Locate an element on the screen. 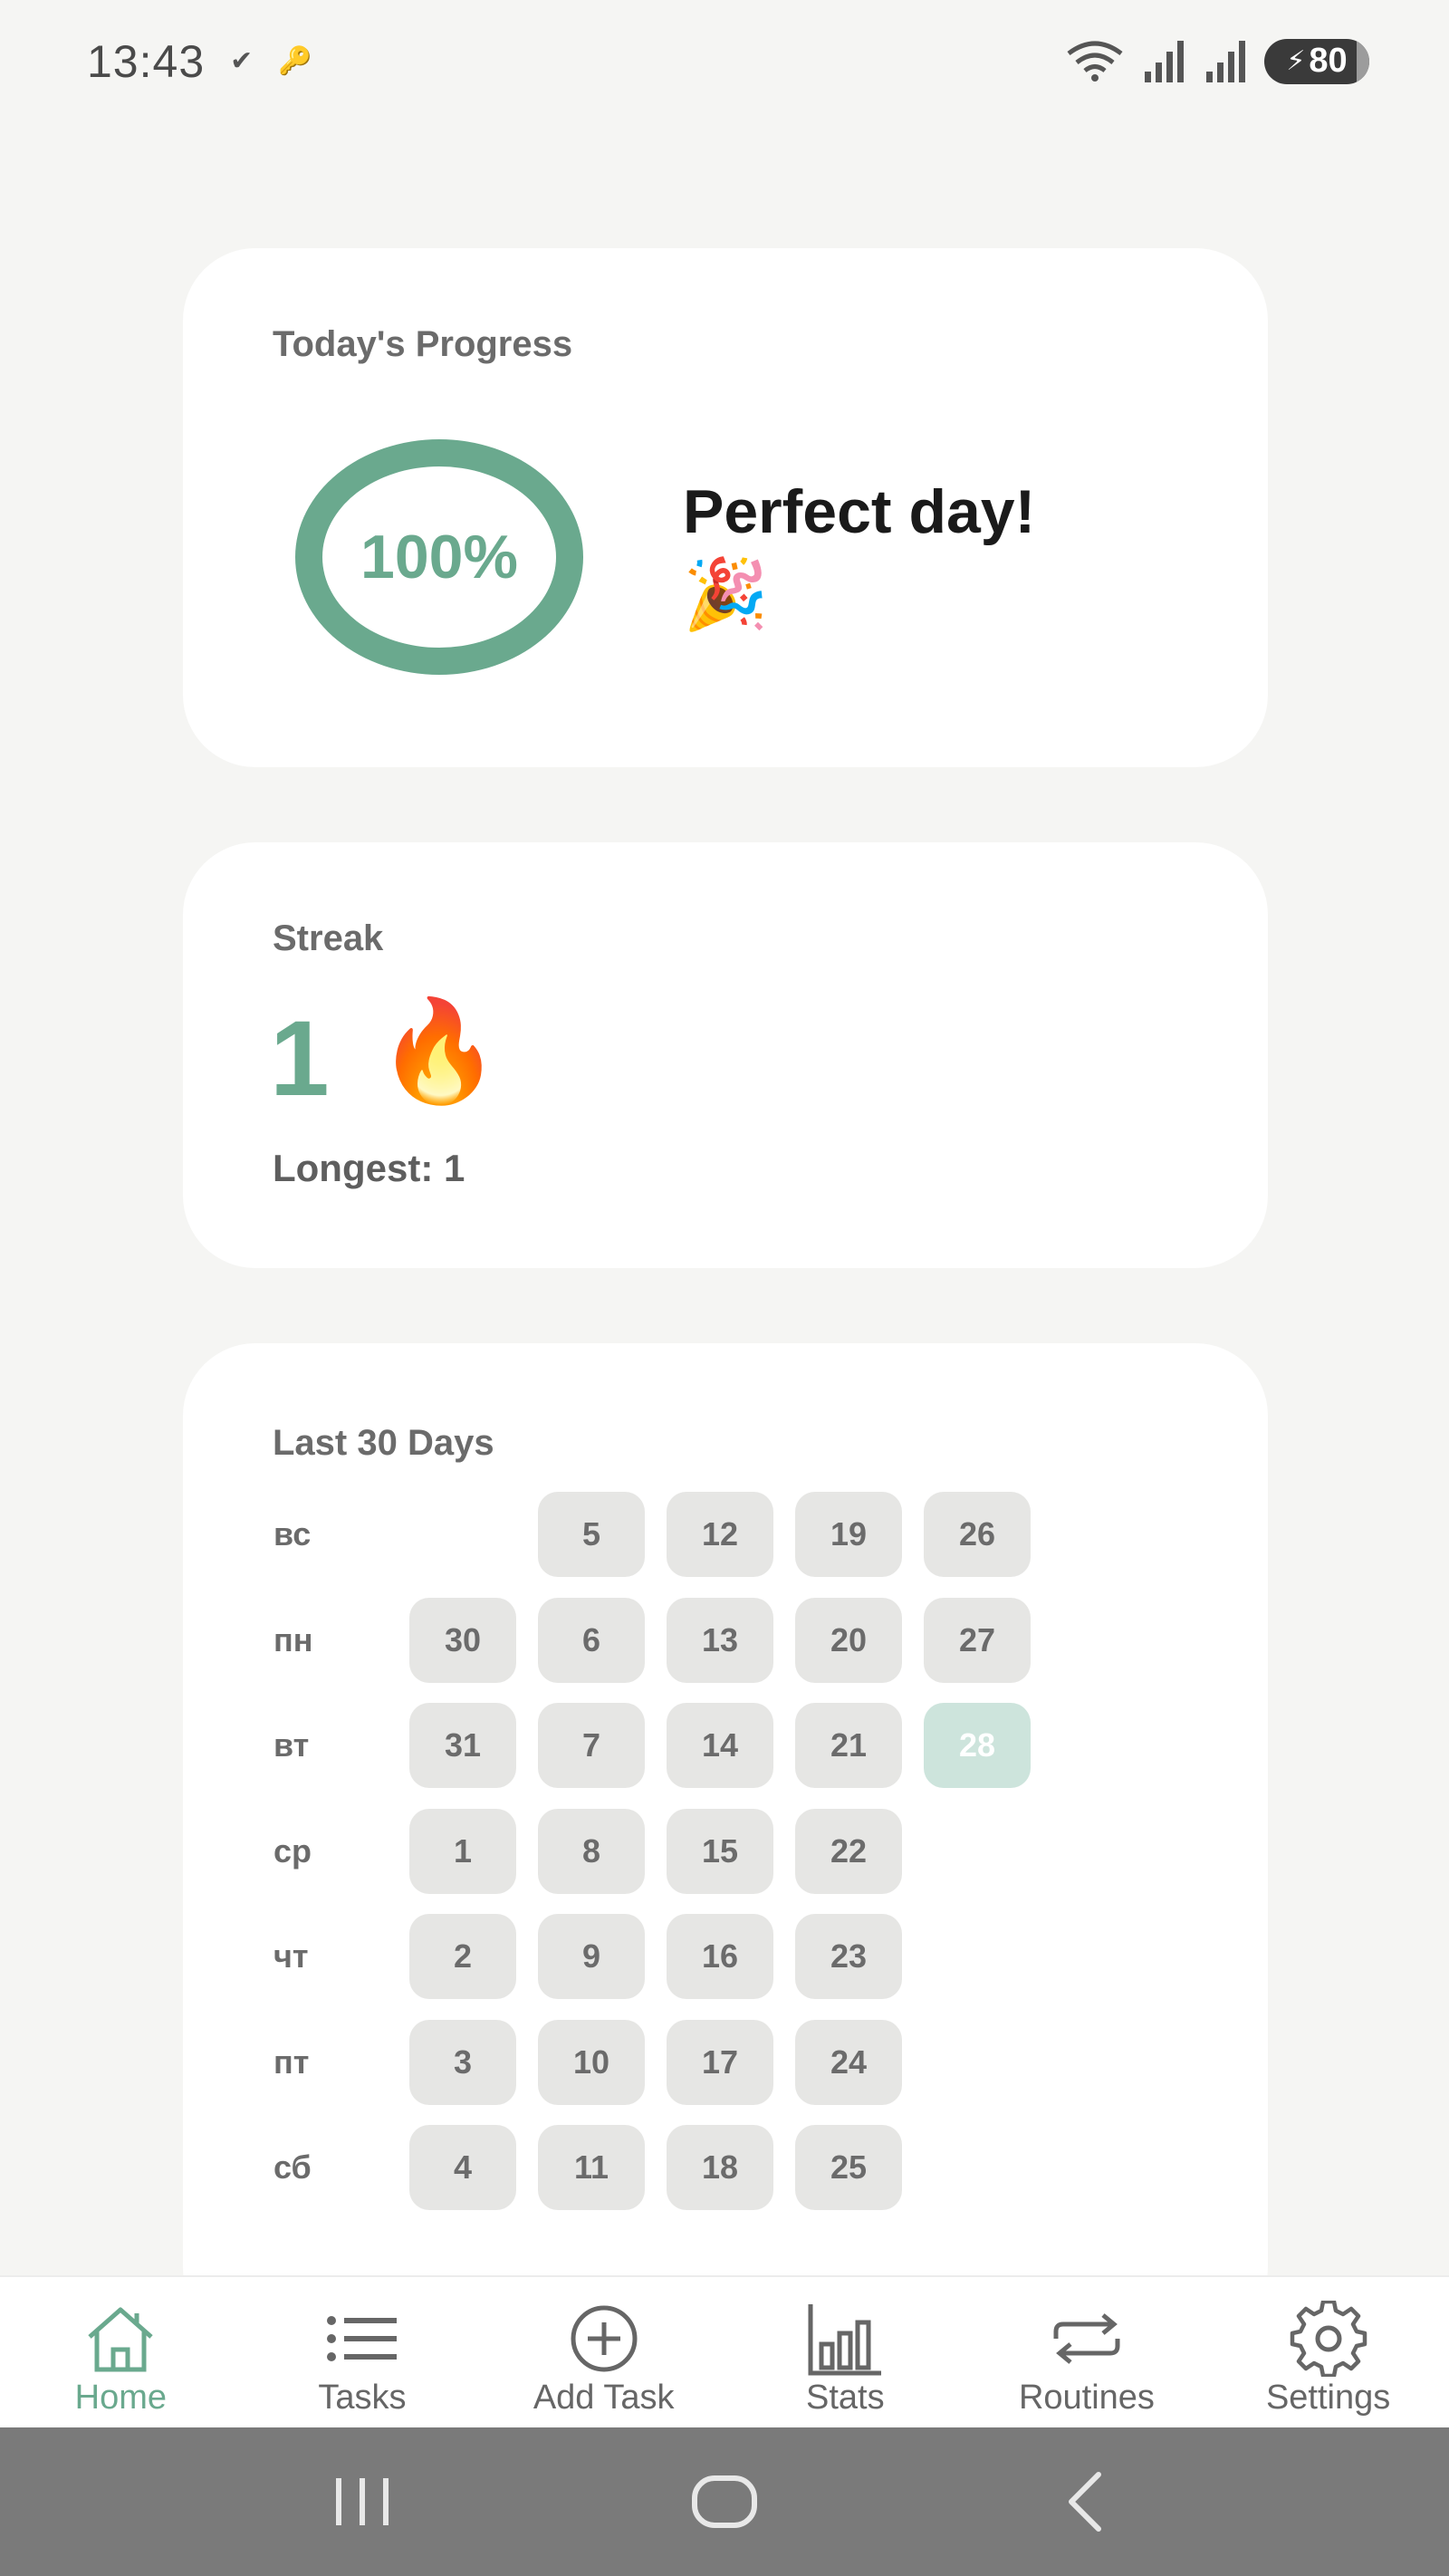 The height and width of the screenshot is (2576, 1449). status-left: 13:43 ✔ 🔑 is located at coordinates (199, 61).